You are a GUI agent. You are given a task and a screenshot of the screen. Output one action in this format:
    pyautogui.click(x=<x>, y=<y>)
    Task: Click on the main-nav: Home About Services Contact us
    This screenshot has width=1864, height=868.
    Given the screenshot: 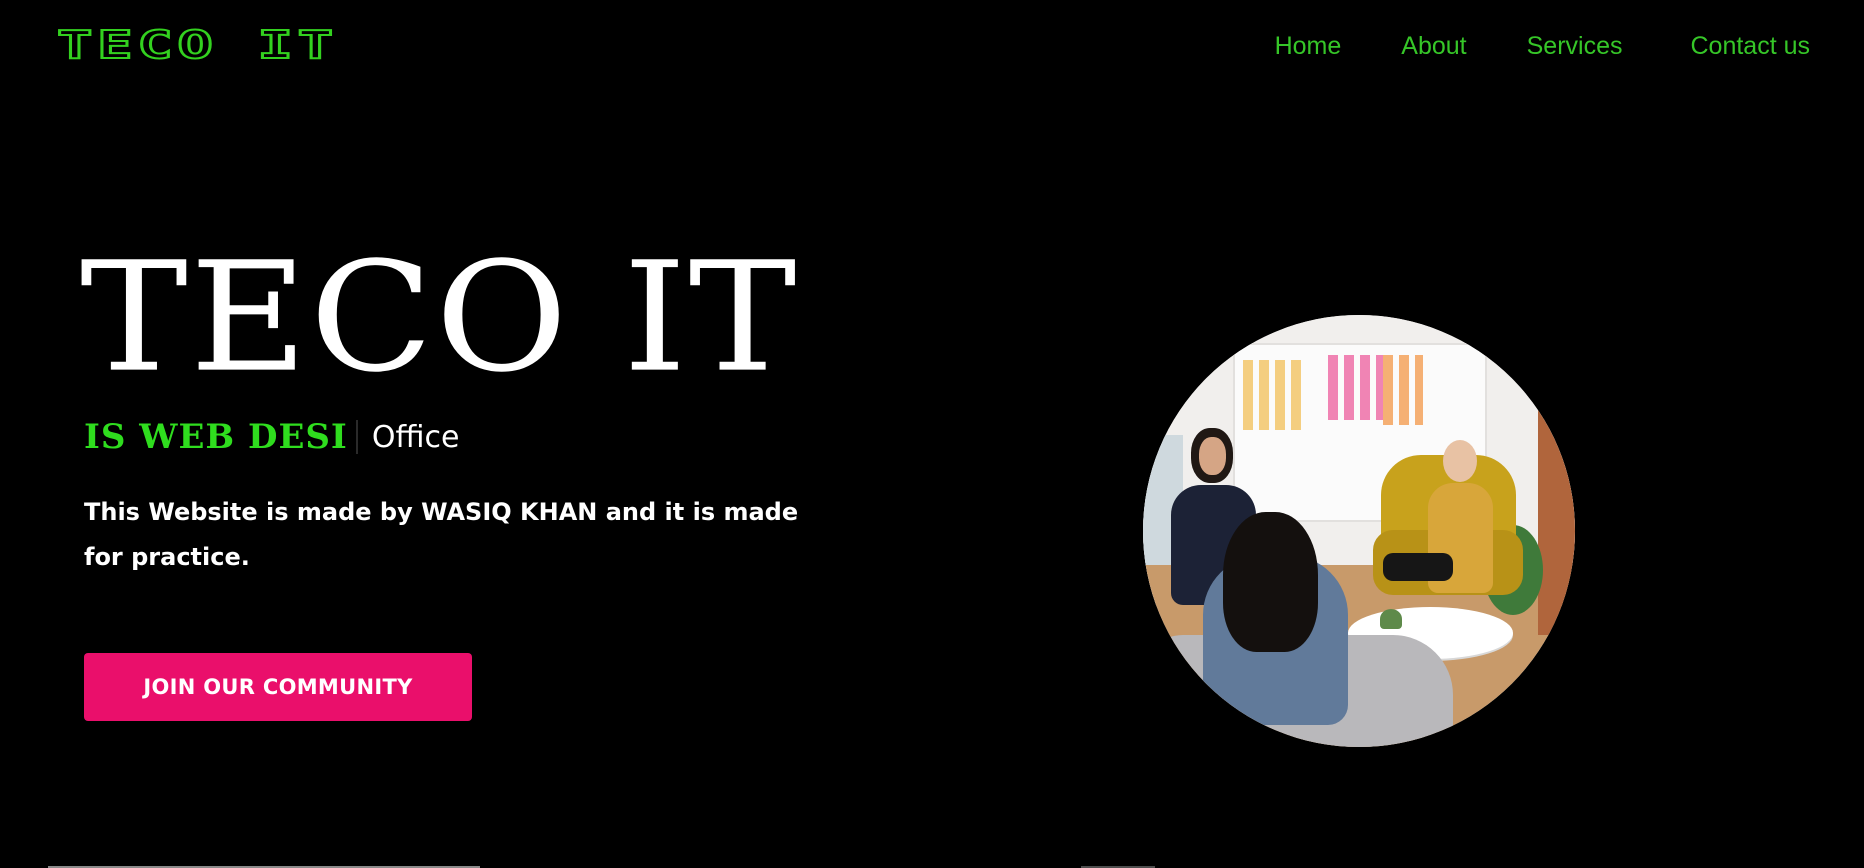 What is the action you would take?
    pyautogui.click(x=1542, y=46)
    